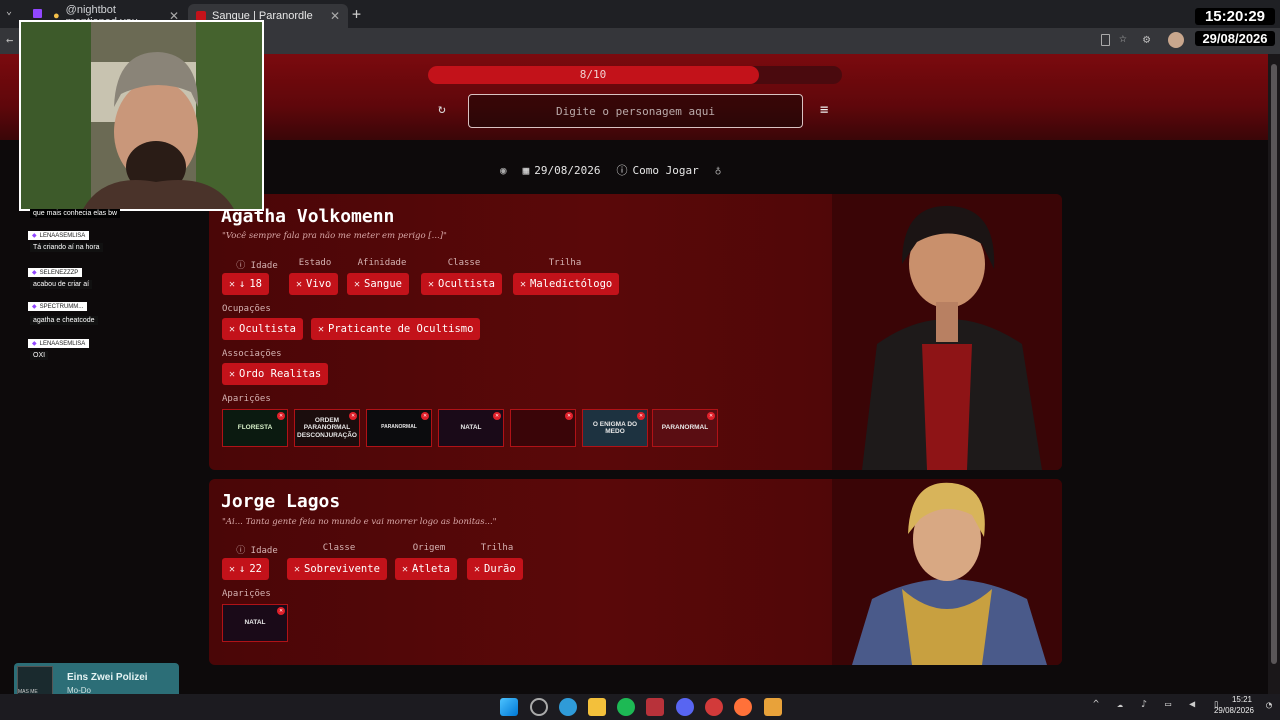  I want to click on chat-message: acabou de criar aí, so click(61, 284).